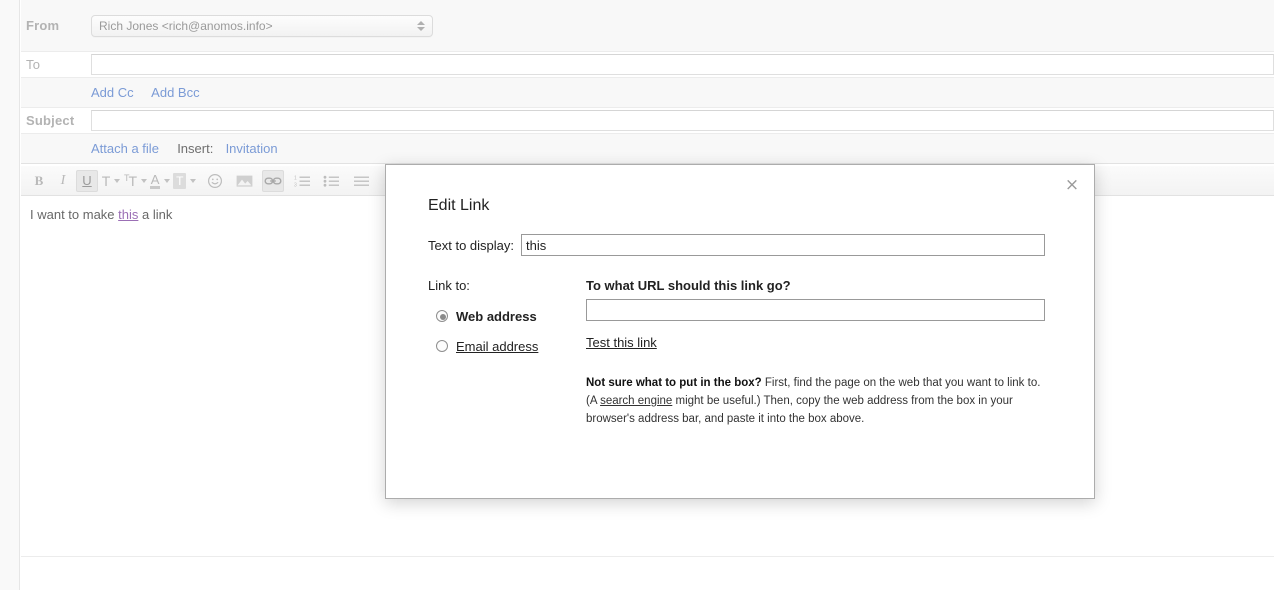 The width and height of the screenshot is (1274, 590). Describe the element at coordinates (295, 178) in the screenshot. I see `svg-text: 1` at that location.